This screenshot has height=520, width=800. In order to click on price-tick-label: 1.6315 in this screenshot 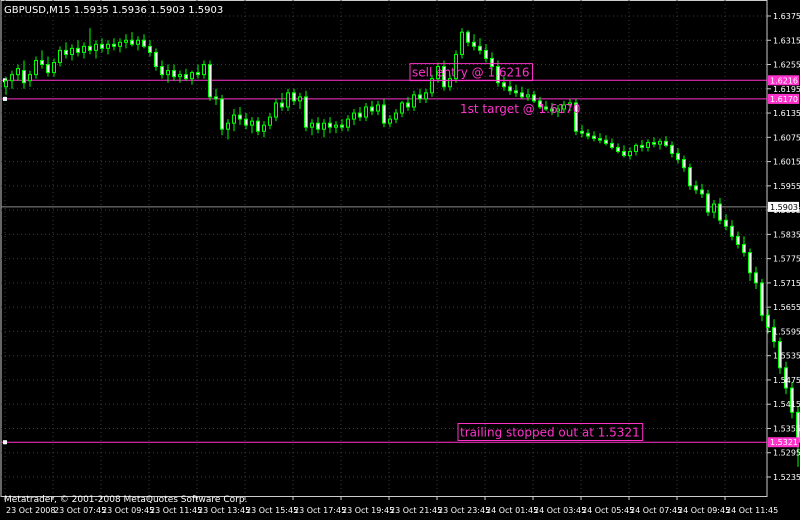, I will do `click(786, 40)`.